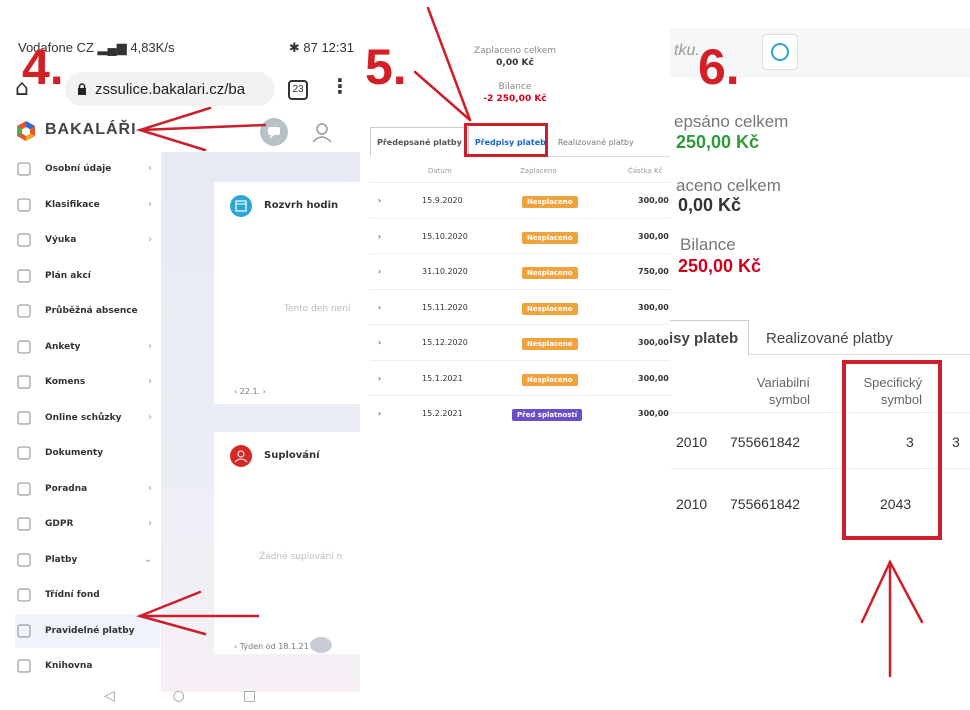 The width and height of the screenshot is (970, 710). Describe the element at coordinates (202, 127) in the screenshot. I see `arrow-to-app-title` at that location.